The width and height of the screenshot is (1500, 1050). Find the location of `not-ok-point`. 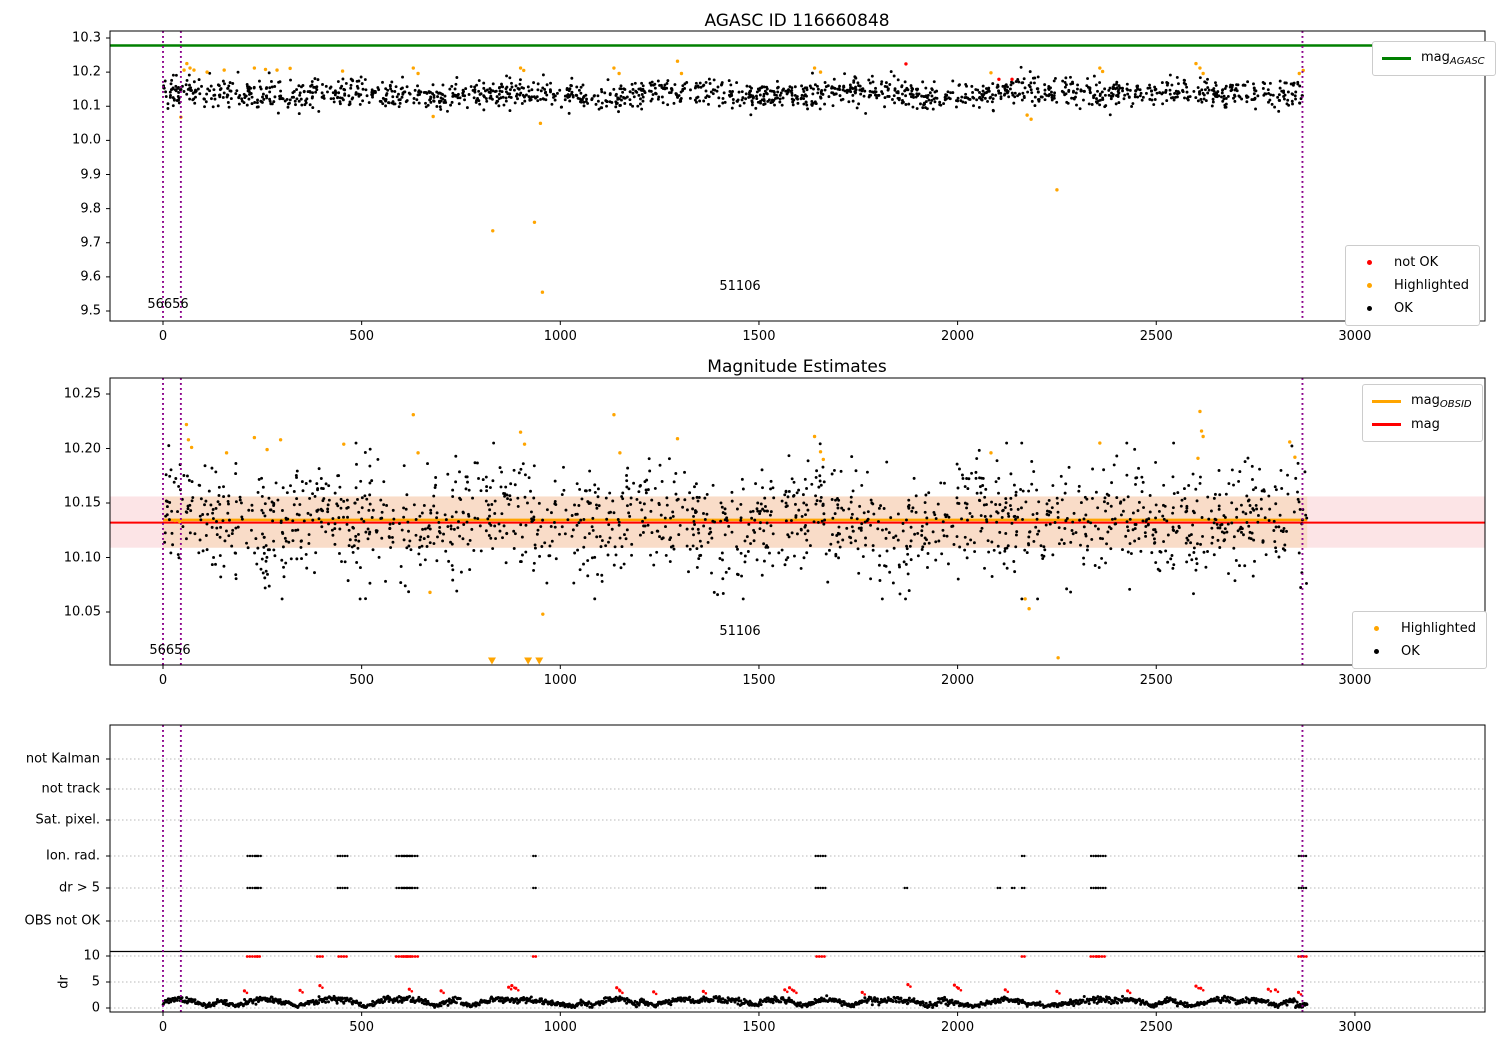

not-ok-point is located at coordinates (1012, 79).